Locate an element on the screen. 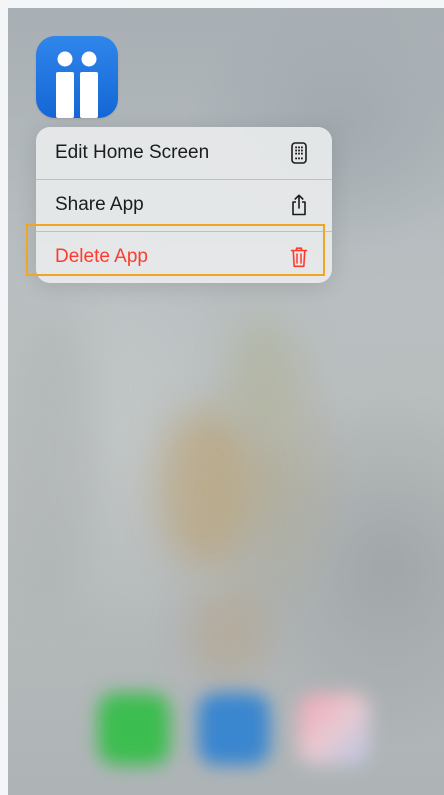 The image size is (444, 795). trash-icon is located at coordinates (299, 257).